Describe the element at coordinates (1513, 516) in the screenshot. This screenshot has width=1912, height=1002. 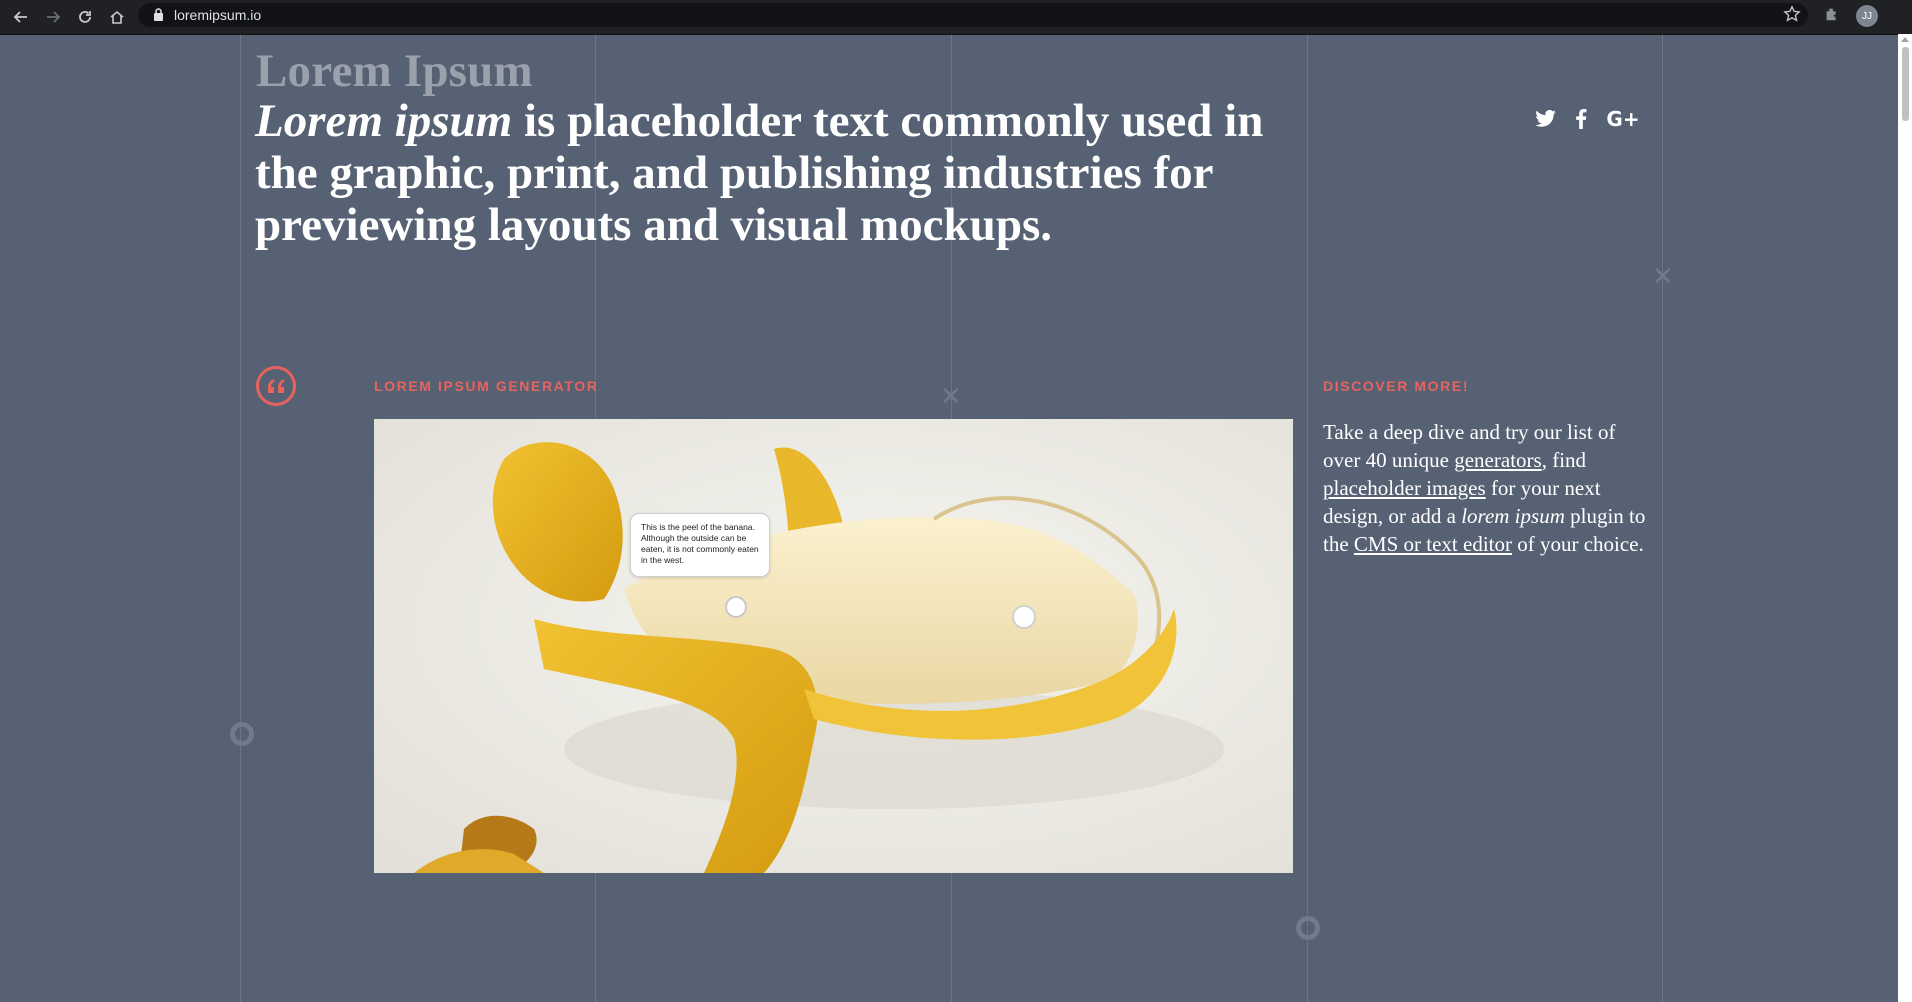
I see `lorem-ipsum-emphasis: lorem ipsum` at that location.